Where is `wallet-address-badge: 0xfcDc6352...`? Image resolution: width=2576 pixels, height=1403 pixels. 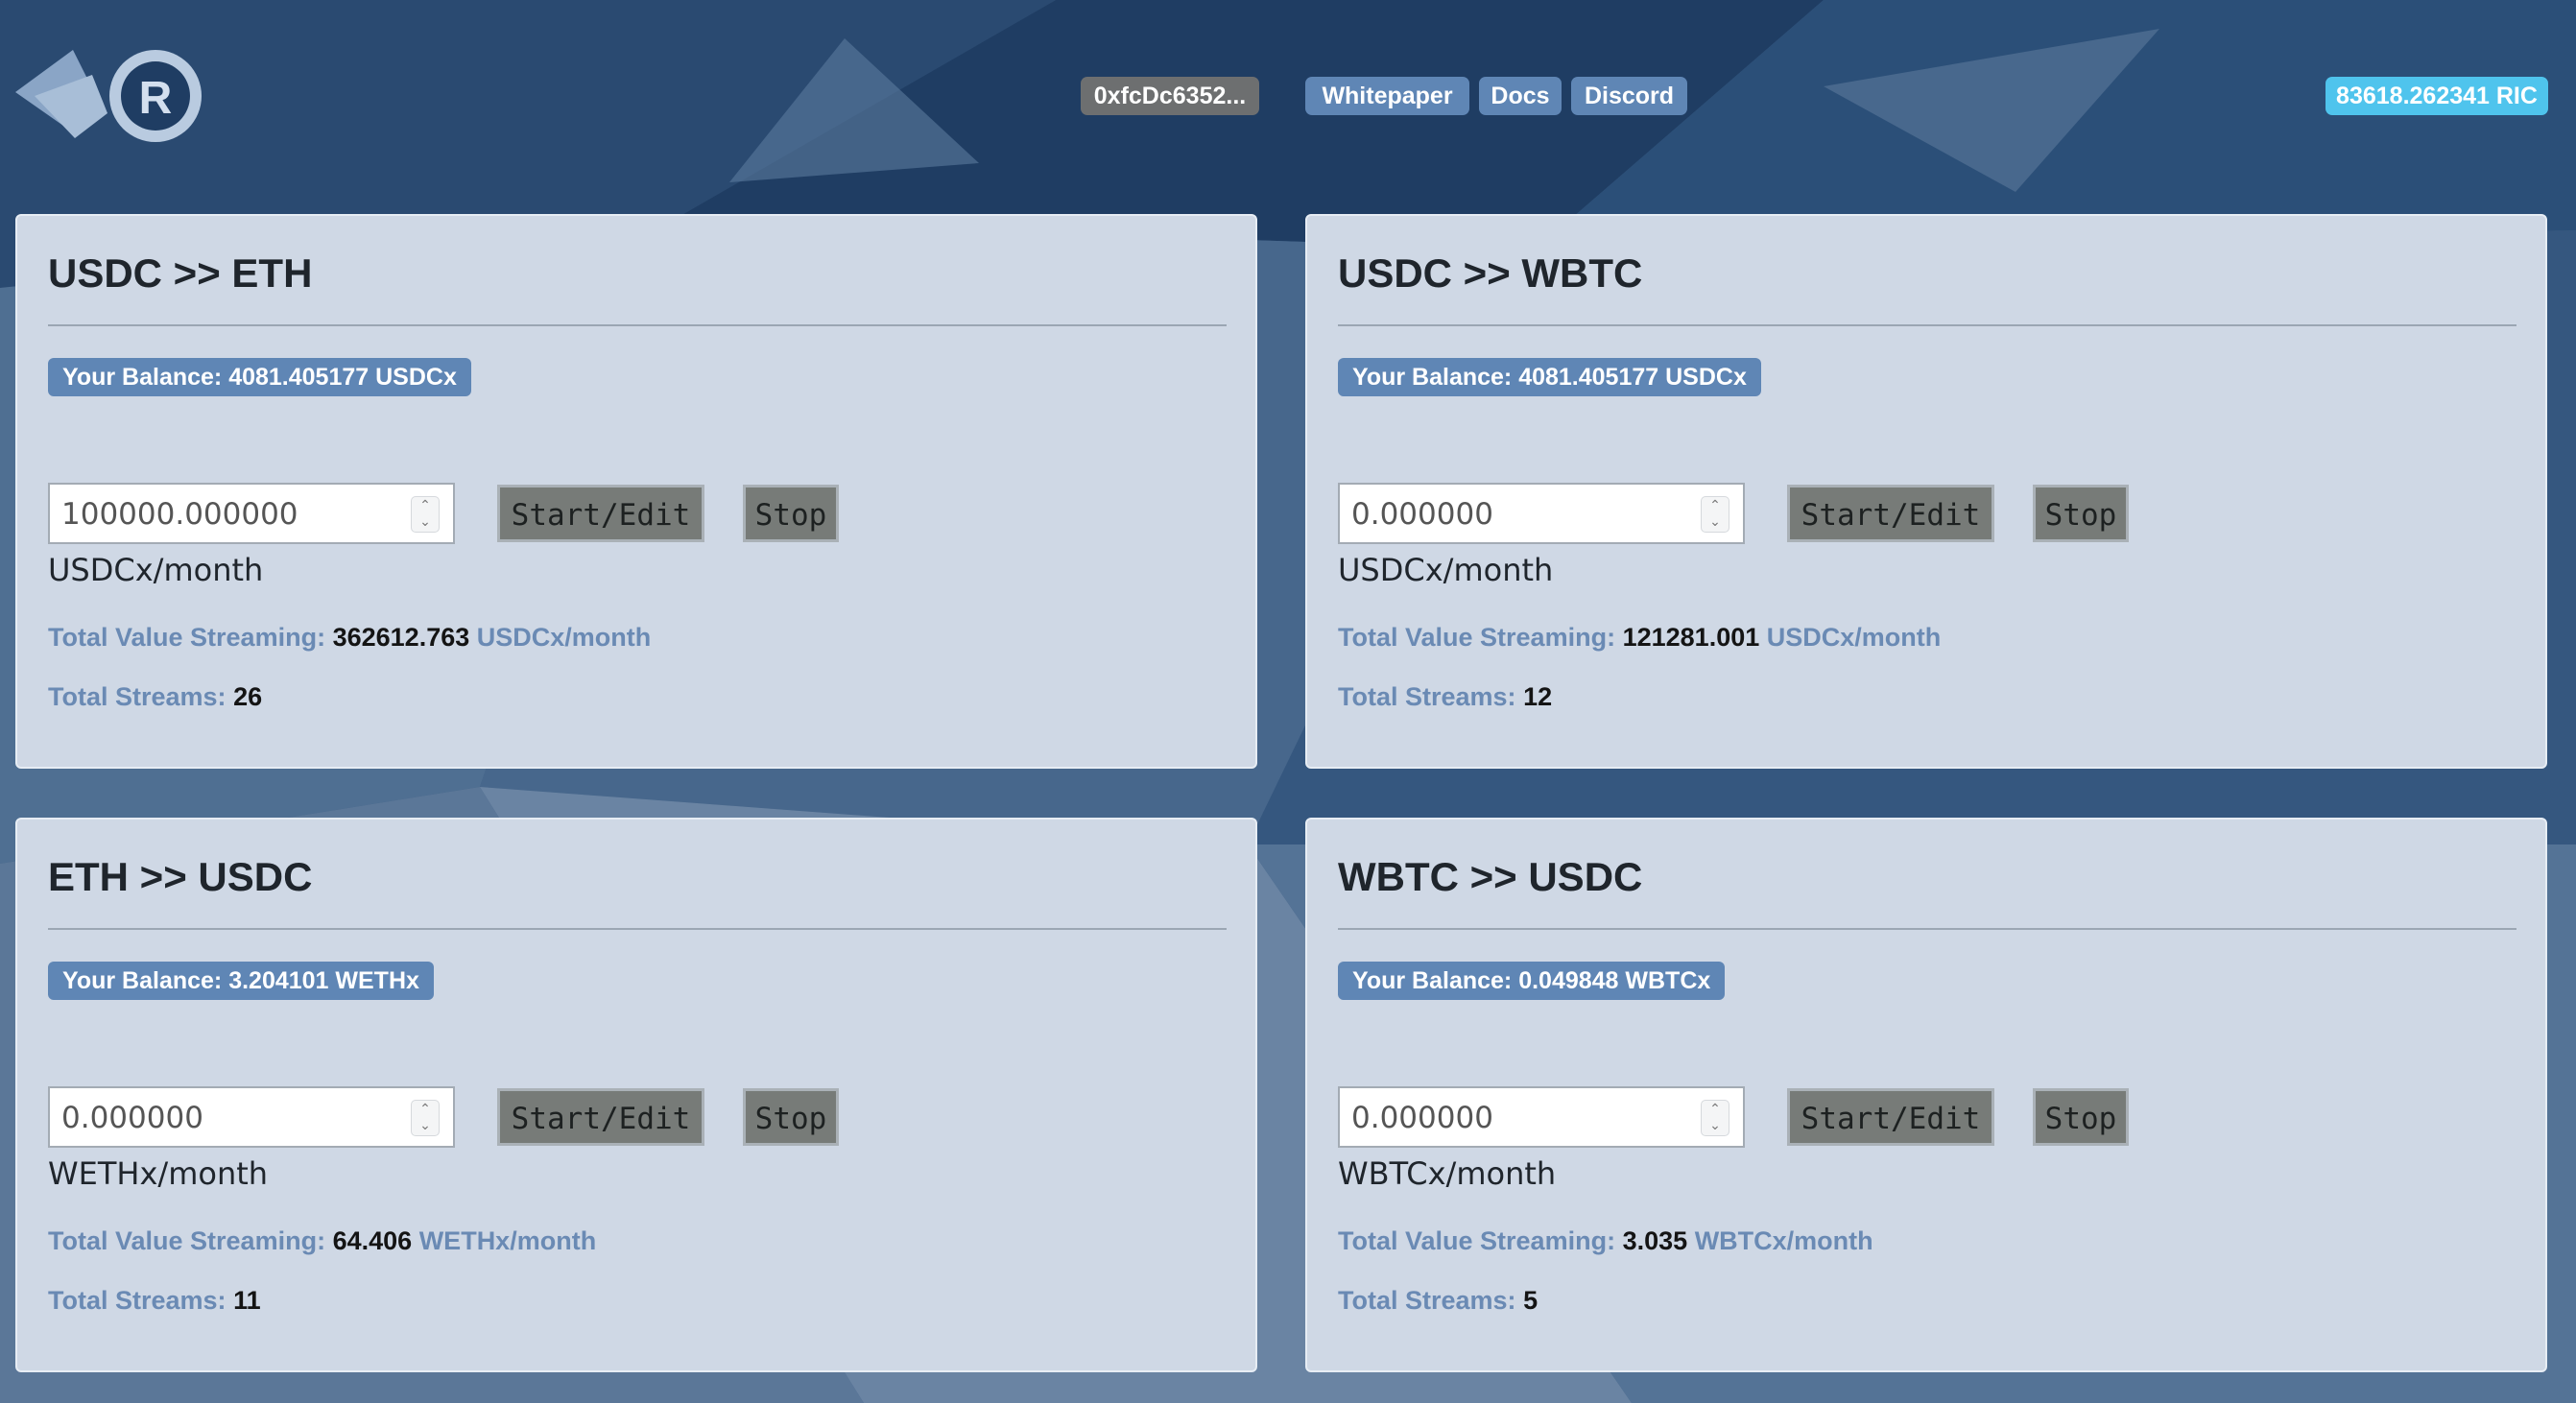 wallet-address-badge: 0xfcDc6352... is located at coordinates (1170, 96).